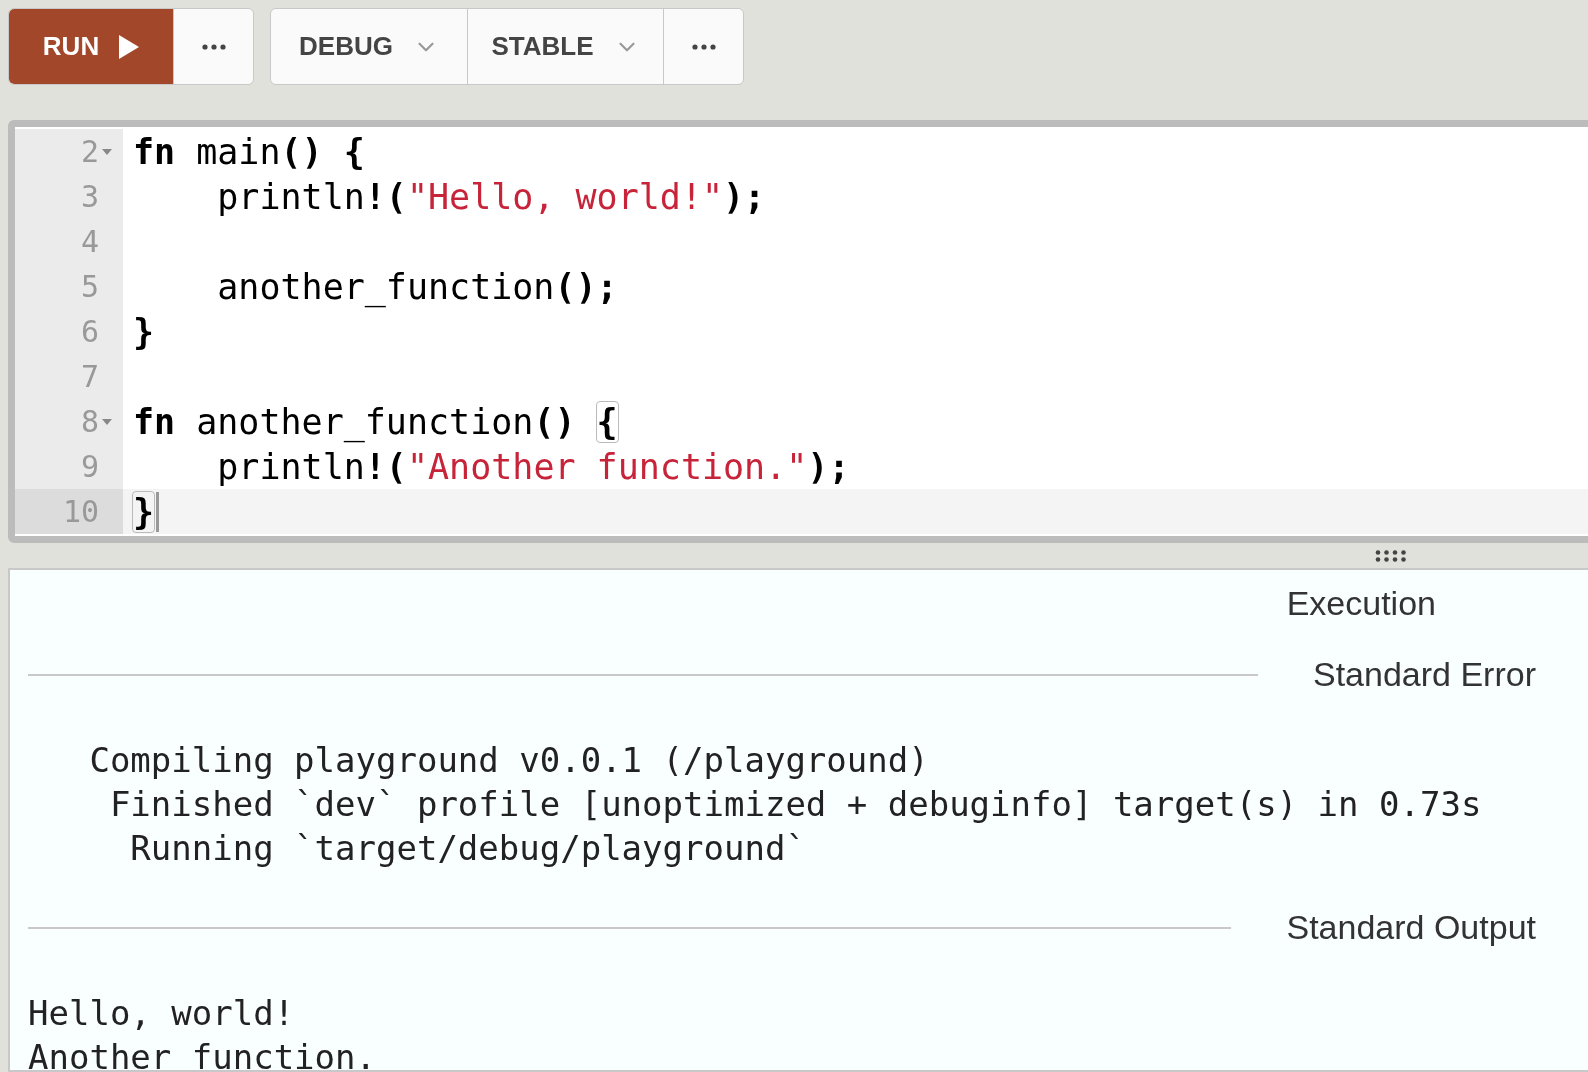 This screenshot has height=1072, width=1588. Describe the element at coordinates (565, 46) in the screenshot. I see `dropdown-button: STABLE` at that location.